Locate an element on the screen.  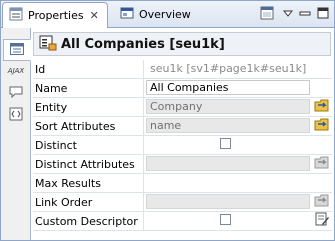
id-value-cell: seu1k [sv1#page1k#seu1k] is located at coordinates (237, 69).